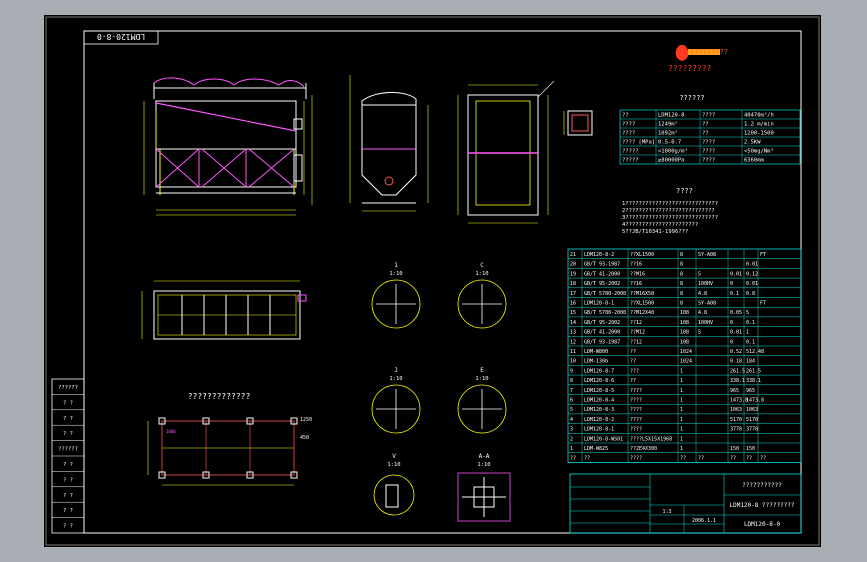  Describe the element at coordinates (121, 37) in the screenshot. I see `drawing-stamp: LDM120-8-0` at that location.